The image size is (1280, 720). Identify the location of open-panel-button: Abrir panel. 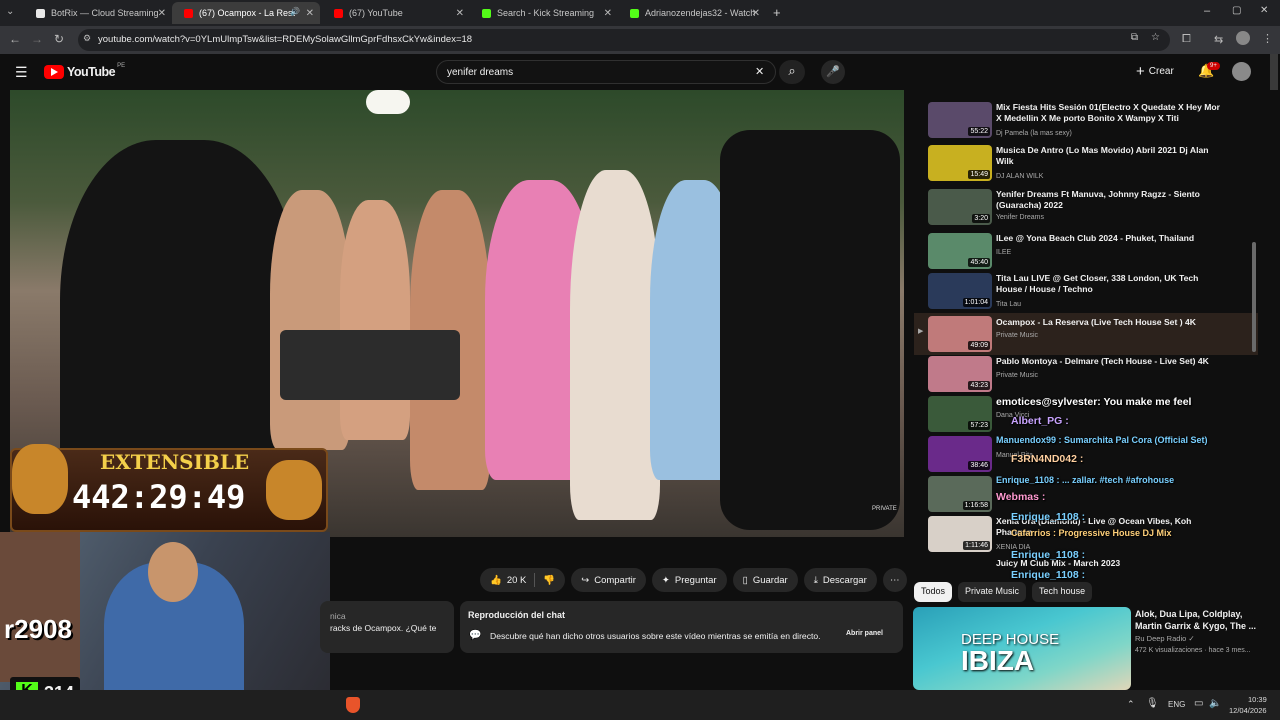
(864, 633).